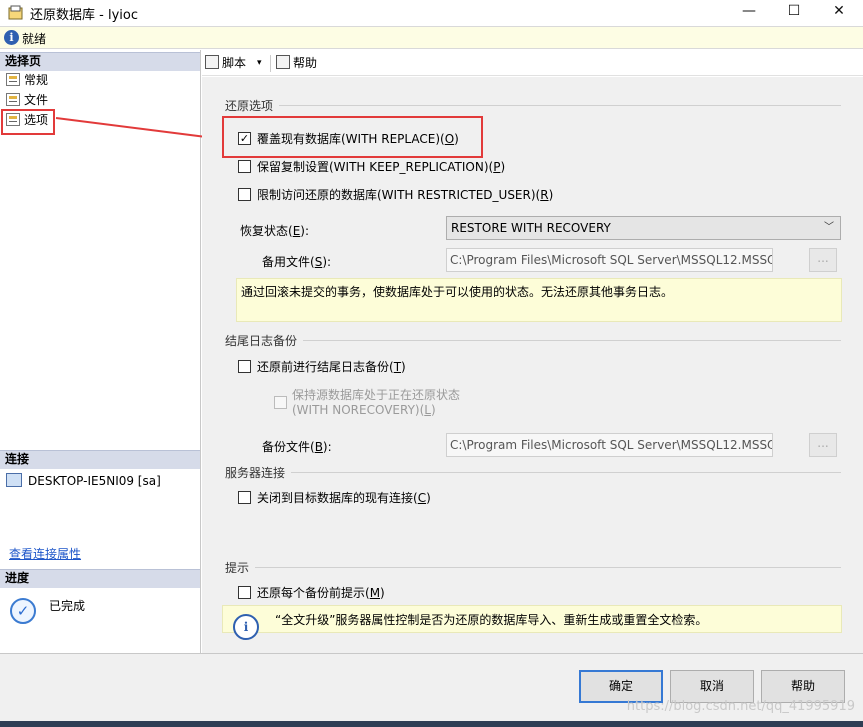  I want to click on standby-file-label: 备用文件(S):, so click(297, 262).